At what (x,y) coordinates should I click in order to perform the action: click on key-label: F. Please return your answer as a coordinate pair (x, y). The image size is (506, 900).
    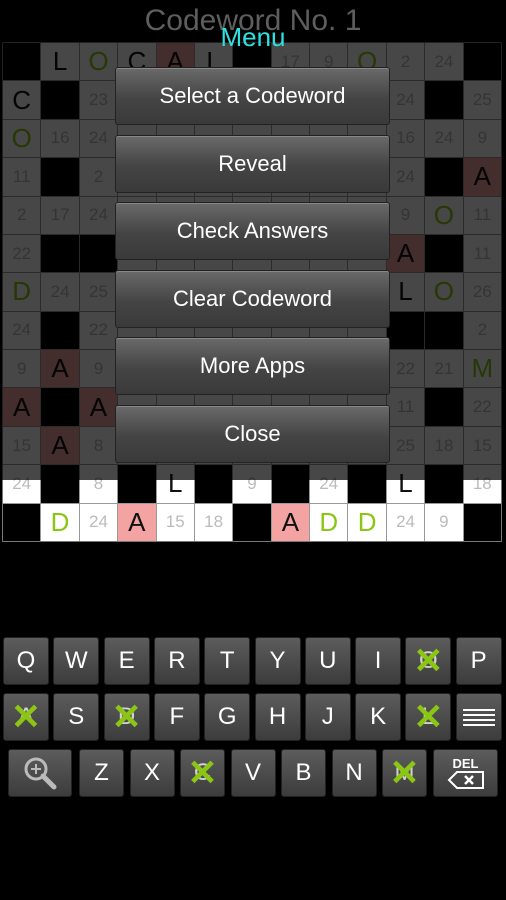
    Looking at the image, I should click on (177, 716).